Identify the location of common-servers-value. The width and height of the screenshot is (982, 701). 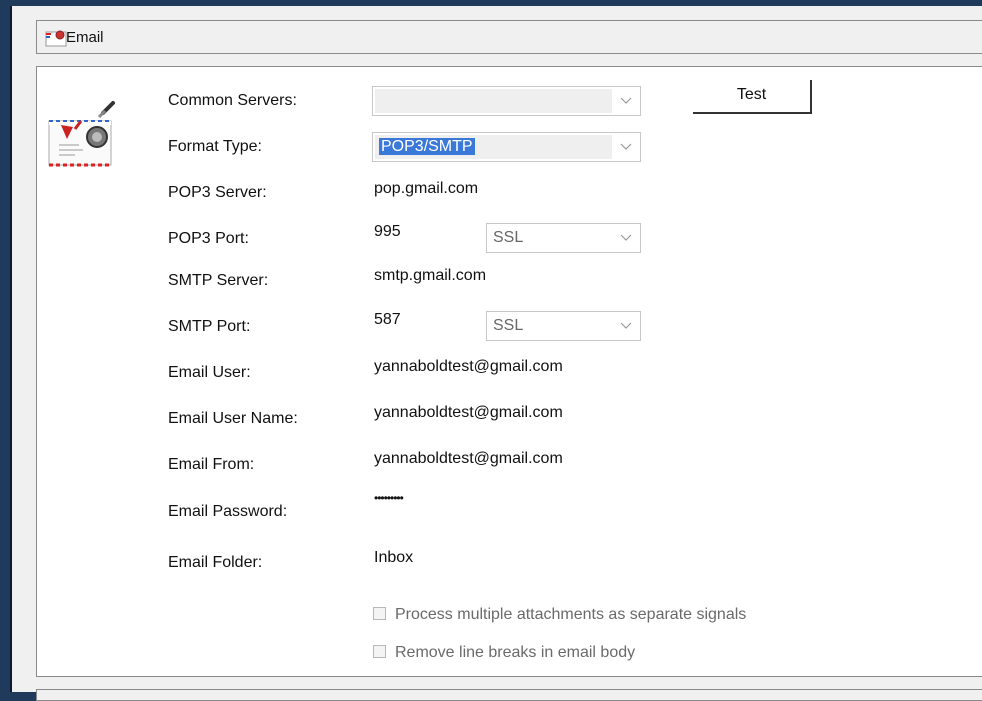
(493, 101).